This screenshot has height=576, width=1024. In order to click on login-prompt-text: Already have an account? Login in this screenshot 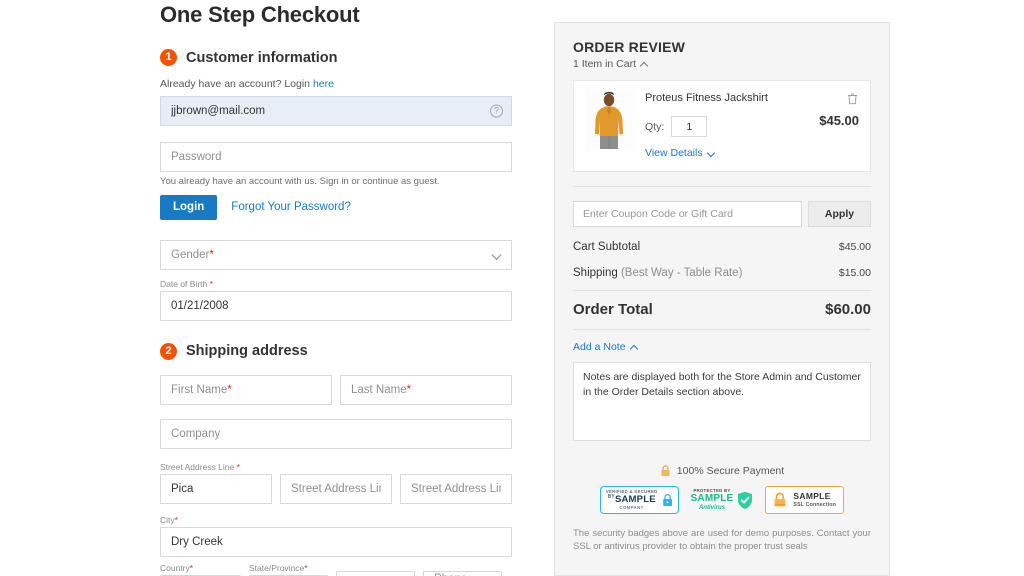, I will do `click(236, 84)`.